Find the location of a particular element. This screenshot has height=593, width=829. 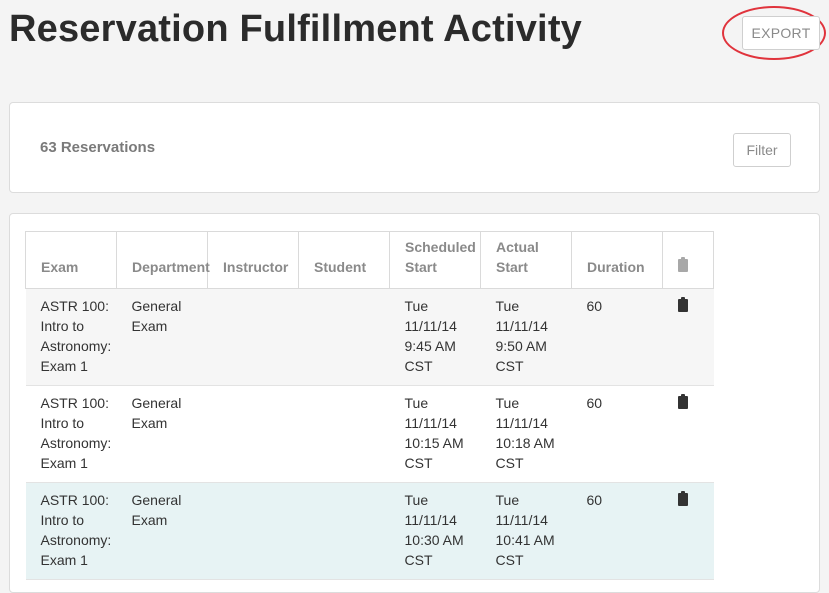

cell-actual-start: Tue 11/11/14 10:41 AM CST is located at coordinates (526, 531).